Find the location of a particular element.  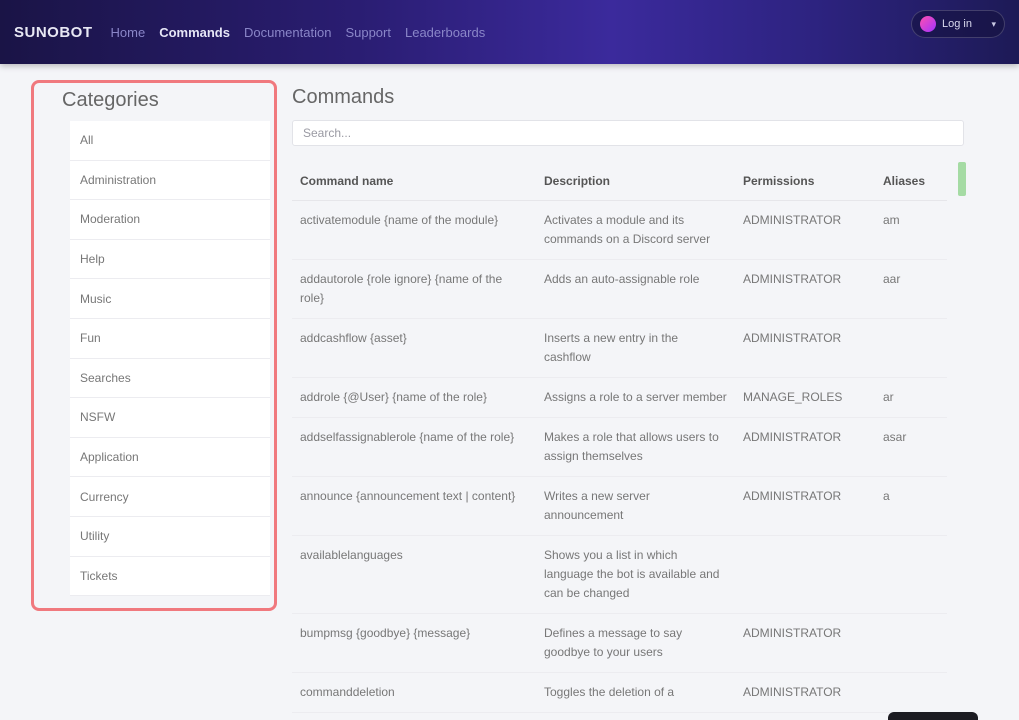

description-cell: Adds an auto-assignable role is located at coordinates (635, 289).